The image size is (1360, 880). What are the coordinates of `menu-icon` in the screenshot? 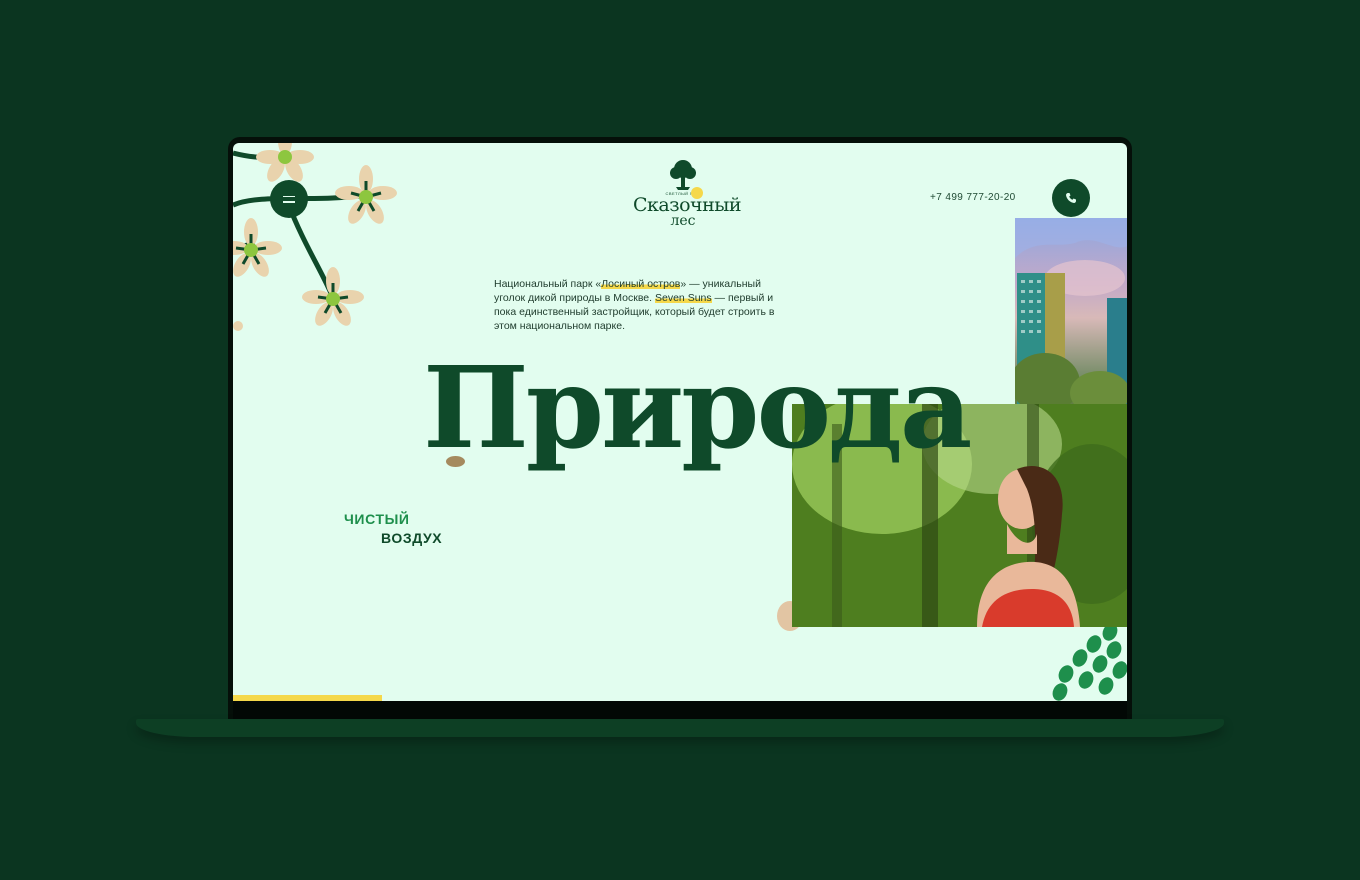 It's located at (289, 199).